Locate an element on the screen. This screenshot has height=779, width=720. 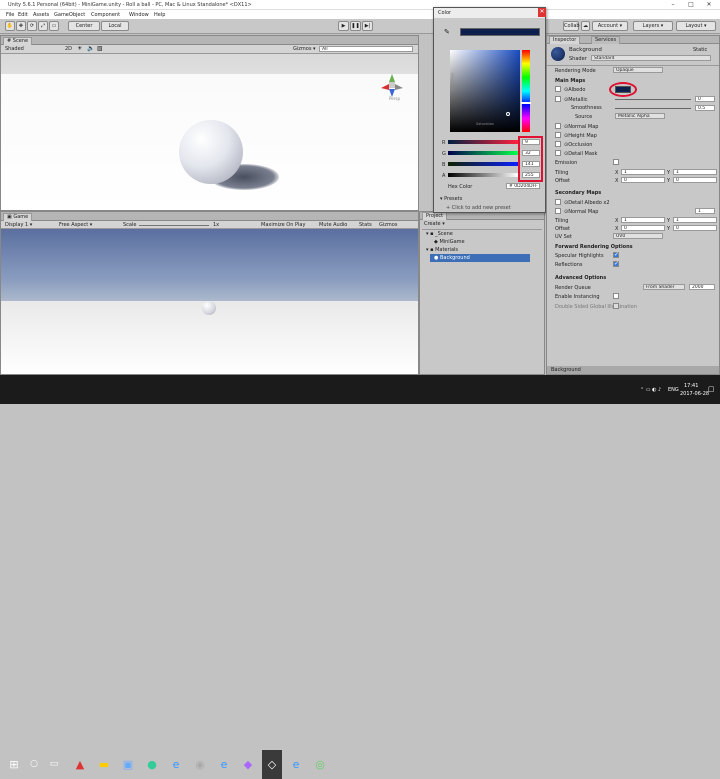
smoothness-input: 0.5 is located at coordinates (705, 108).